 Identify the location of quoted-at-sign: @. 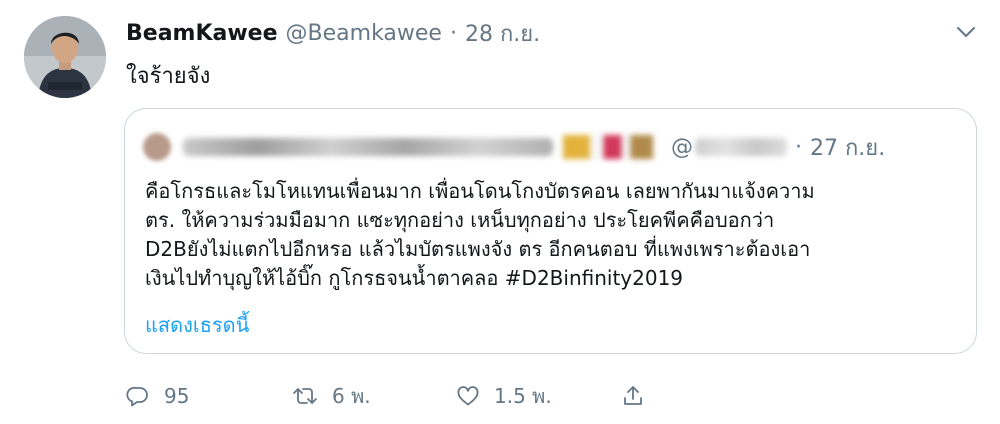
(682, 147).